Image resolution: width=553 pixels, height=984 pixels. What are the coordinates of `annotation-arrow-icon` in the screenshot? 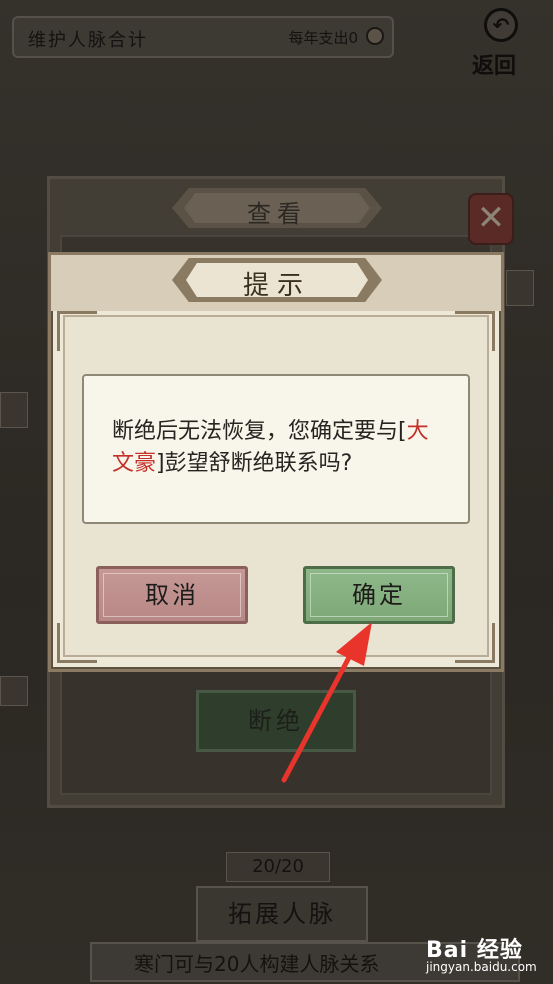 It's located at (326, 702).